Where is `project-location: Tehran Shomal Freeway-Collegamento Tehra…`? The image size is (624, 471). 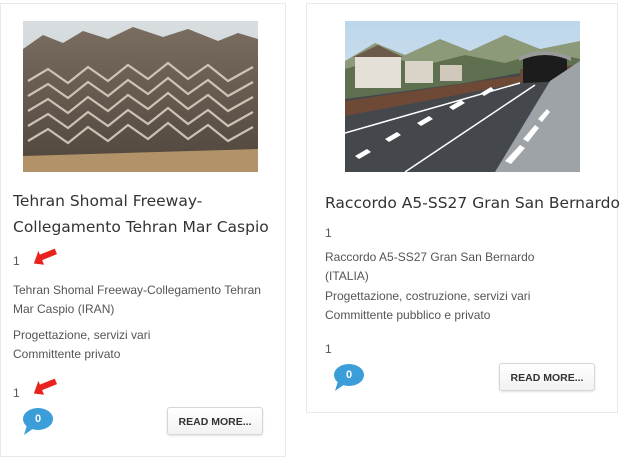
project-location: Tehran Shomal Freeway-Collegamento Tehra… is located at coordinates (137, 299).